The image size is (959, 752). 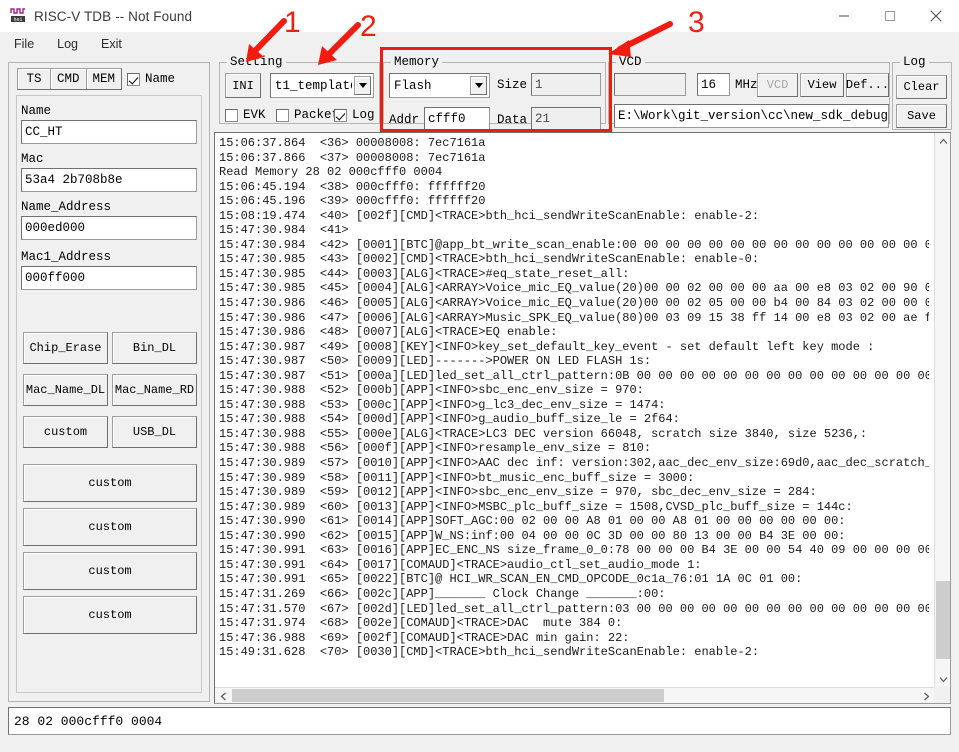 I want to click on button-custom-1: custom, so click(x=110, y=483).